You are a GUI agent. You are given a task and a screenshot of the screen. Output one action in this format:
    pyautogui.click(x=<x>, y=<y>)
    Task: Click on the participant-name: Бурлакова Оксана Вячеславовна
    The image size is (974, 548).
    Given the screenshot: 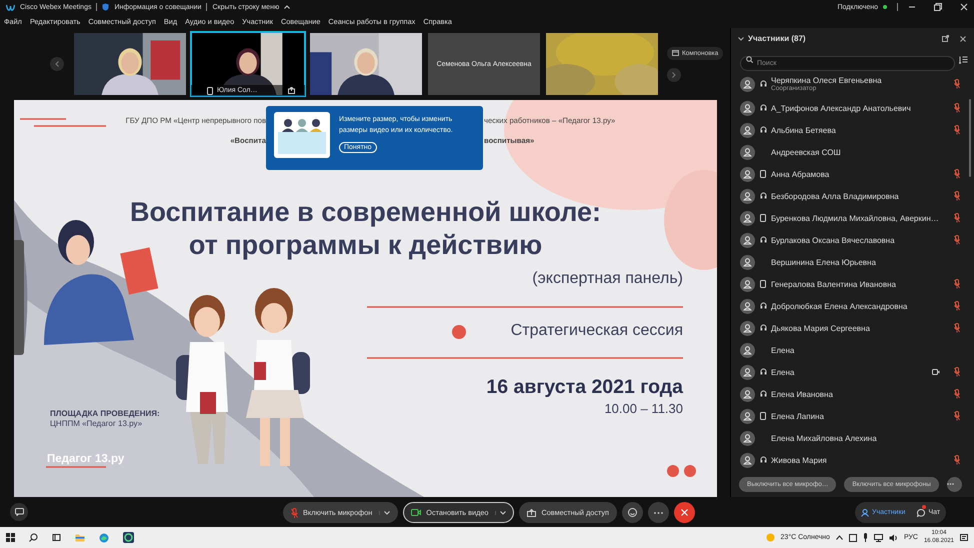 What is the action you would take?
    pyautogui.click(x=833, y=240)
    